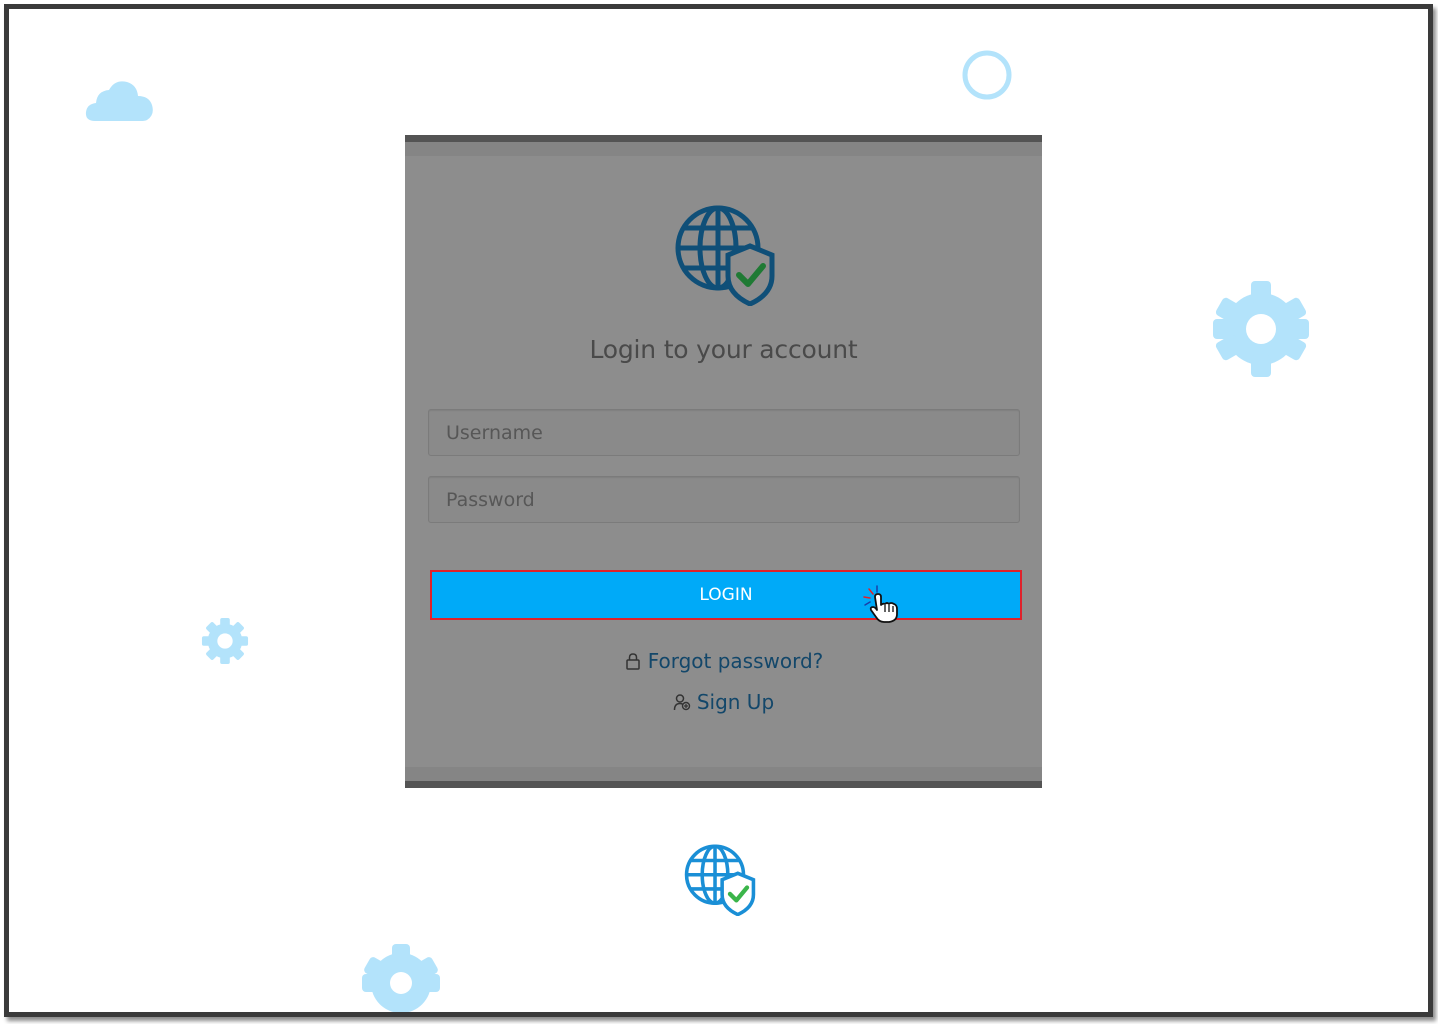 This screenshot has height=1024, width=1438. Describe the element at coordinates (987, 75) in the screenshot. I see `circle-icon` at that location.